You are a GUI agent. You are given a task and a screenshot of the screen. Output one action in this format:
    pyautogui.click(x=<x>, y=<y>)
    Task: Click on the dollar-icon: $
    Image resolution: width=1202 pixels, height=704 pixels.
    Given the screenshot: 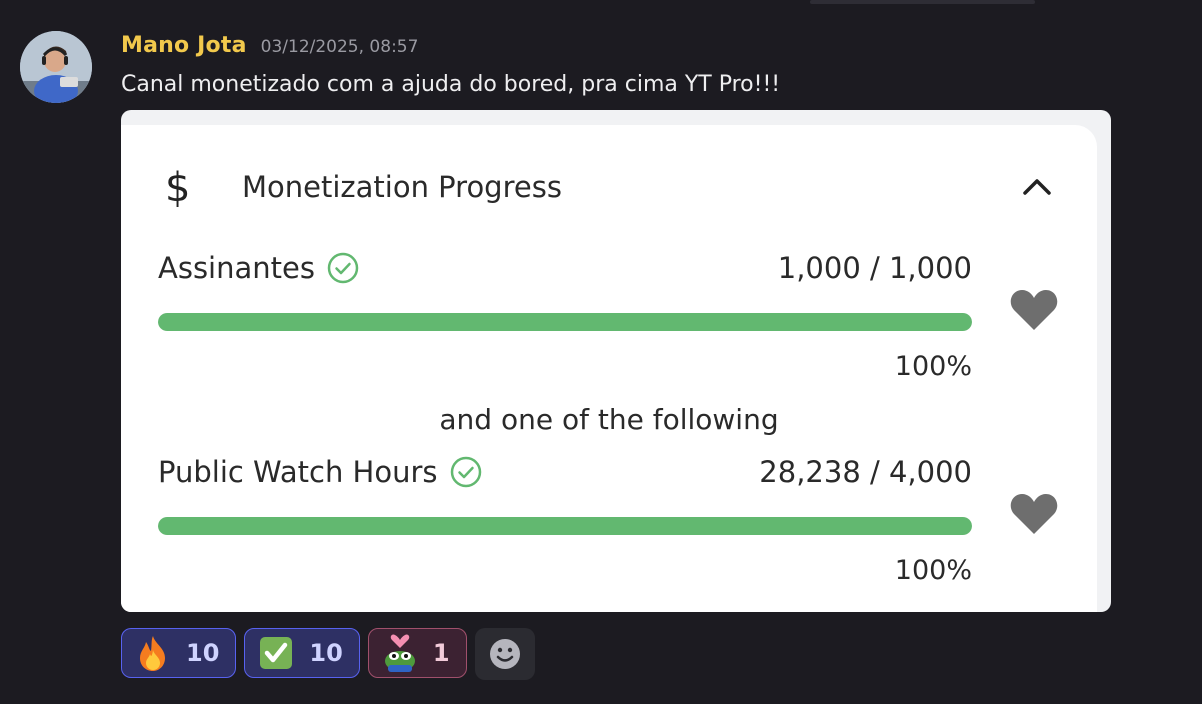 What is the action you would take?
    pyautogui.click(x=178, y=188)
    